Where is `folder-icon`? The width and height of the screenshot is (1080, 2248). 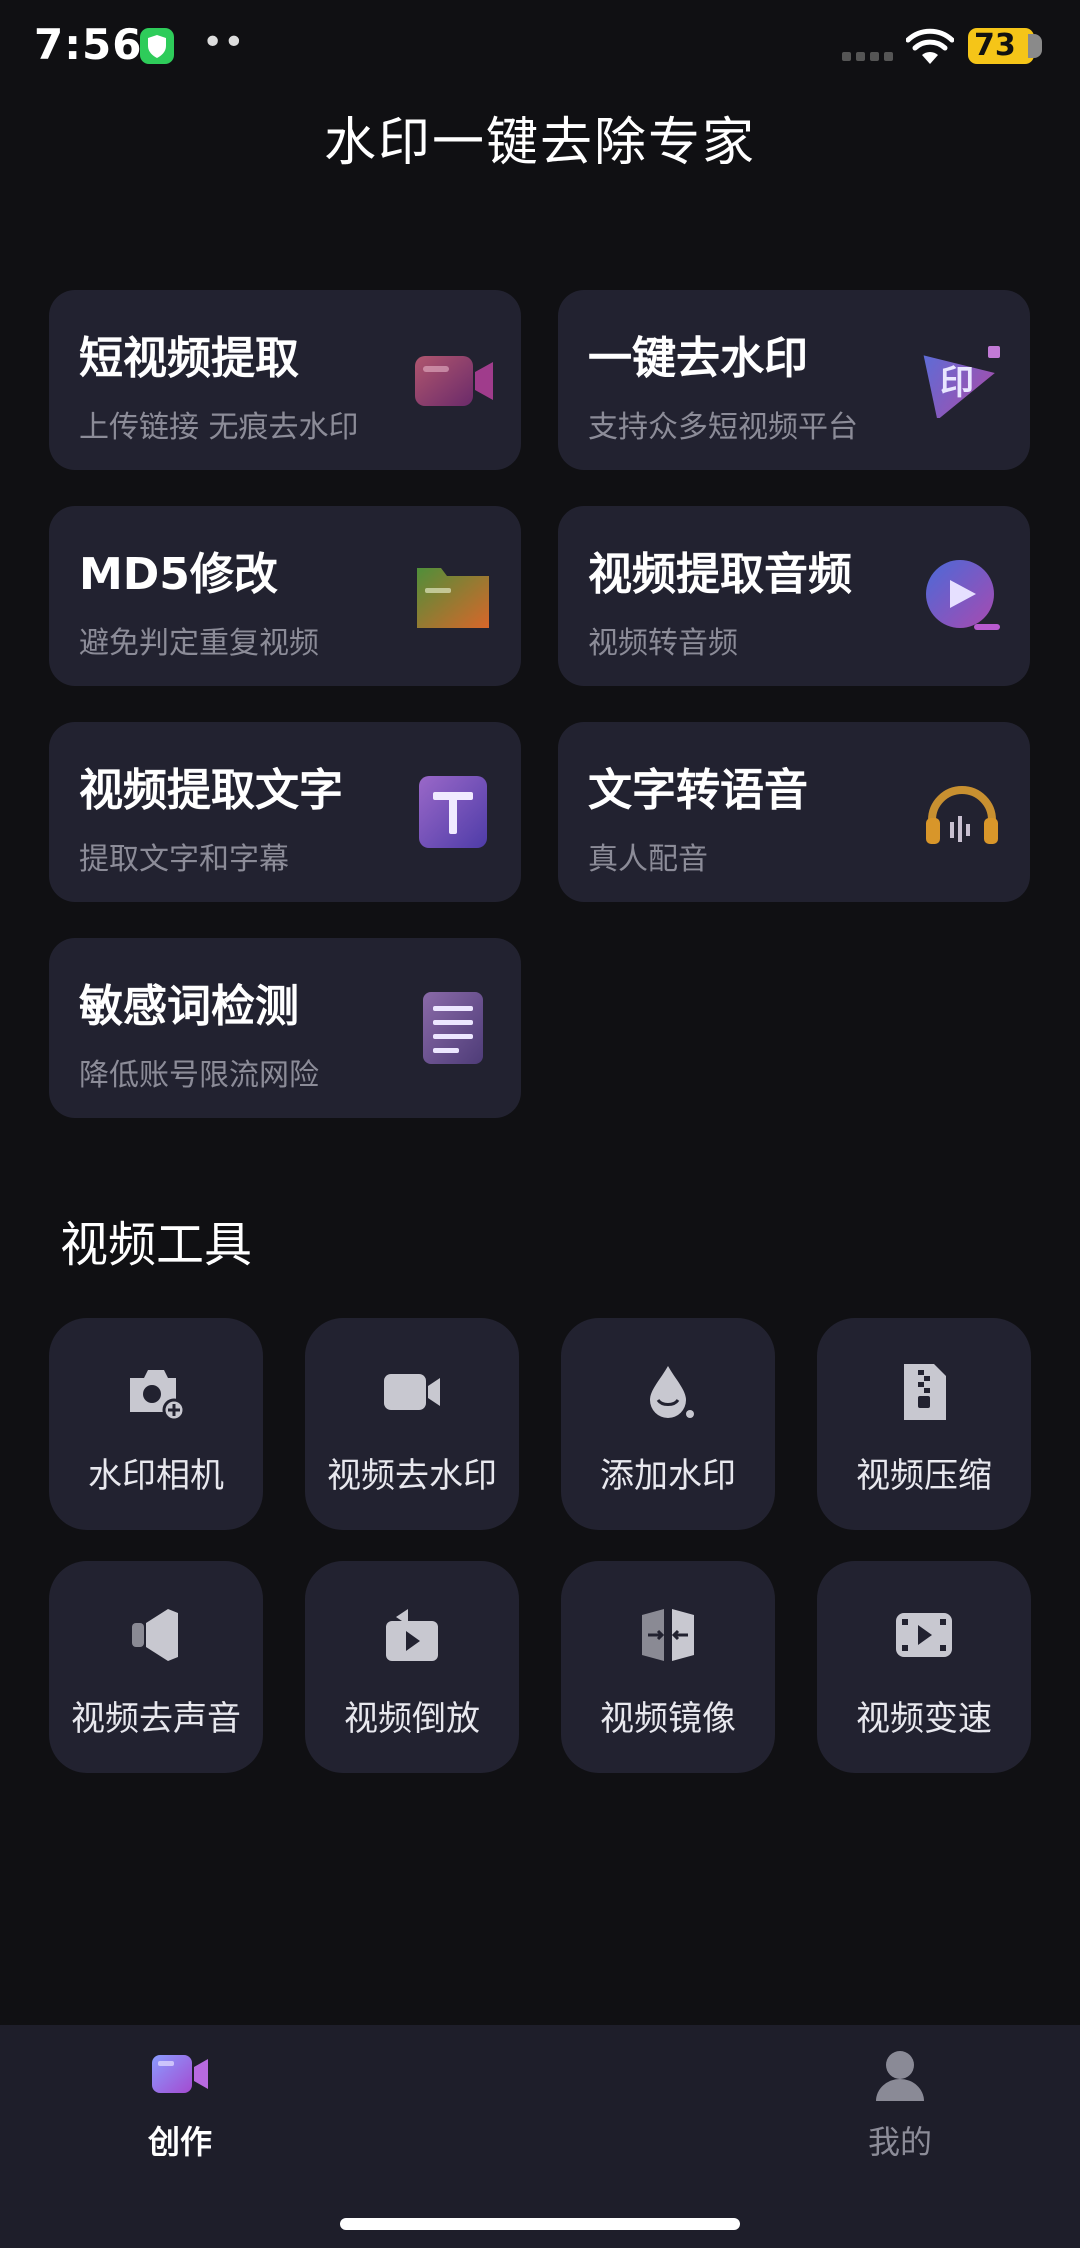 folder-icon is located at coordinates (453, 598).